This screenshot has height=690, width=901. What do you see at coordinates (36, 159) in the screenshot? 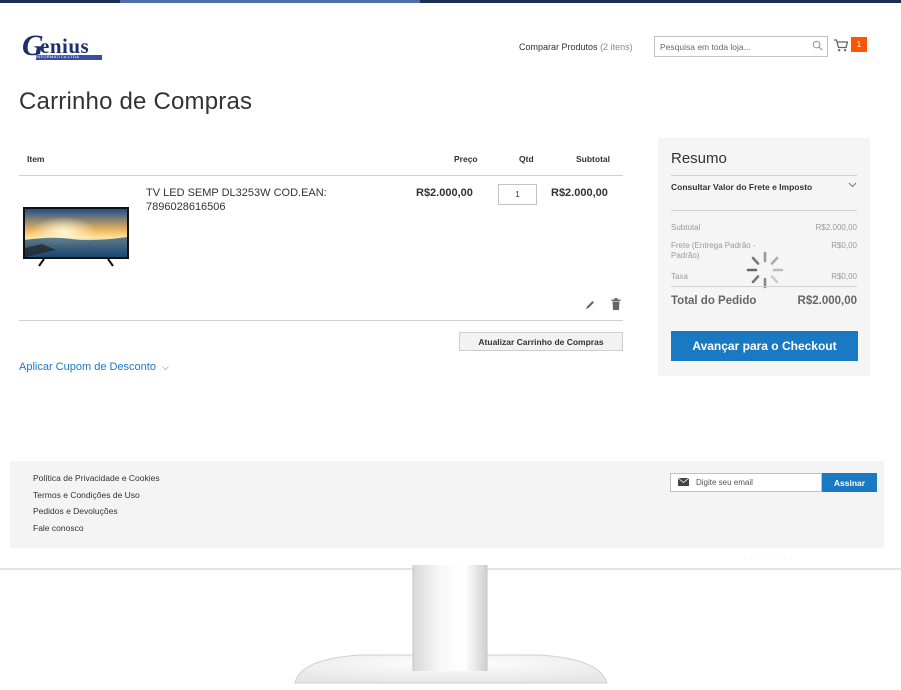
I see `column-header-item: Item` at bounding box center [36, 159].